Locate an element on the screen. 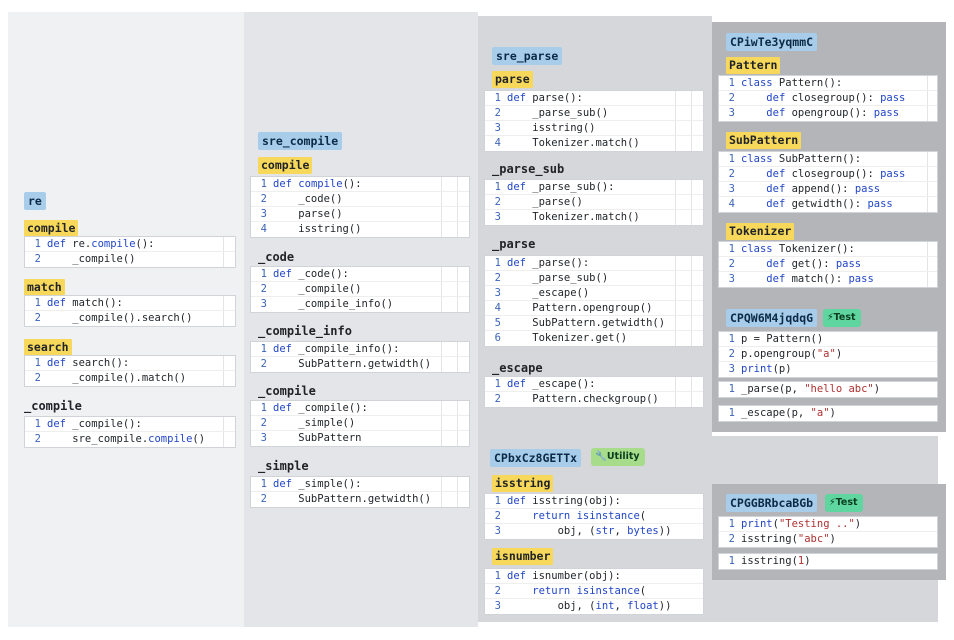 The height and width of the screenshot is (640, 954). code-text: sre_compile.compile() is located at coordinates (126, 439).